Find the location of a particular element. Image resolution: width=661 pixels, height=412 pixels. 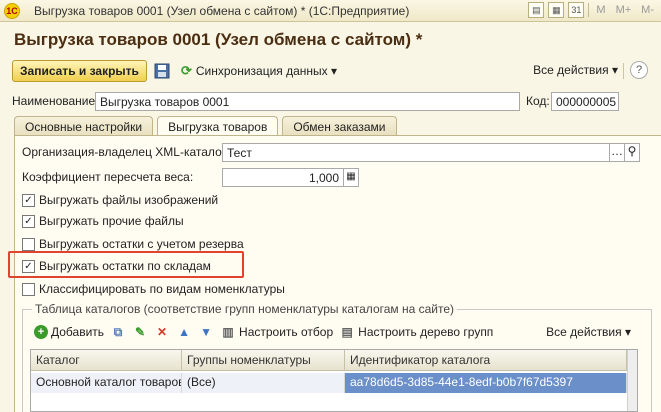

memory-plus-button: M+ is located at coordinates (624, 10).